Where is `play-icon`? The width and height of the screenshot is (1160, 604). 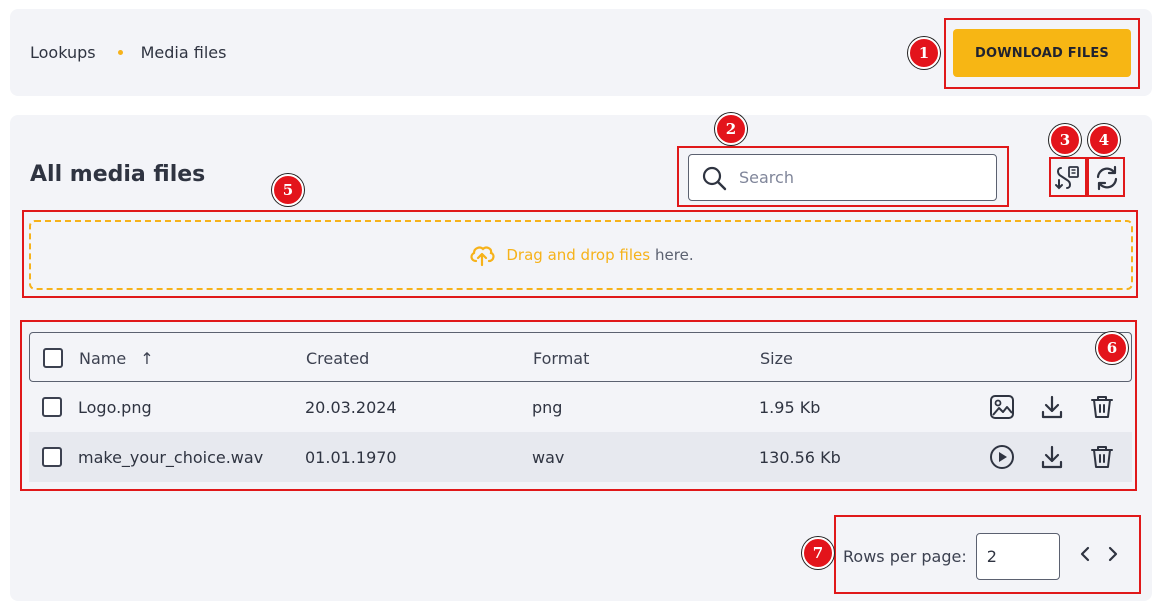 play-icon is located at coordinates (1002, 457).